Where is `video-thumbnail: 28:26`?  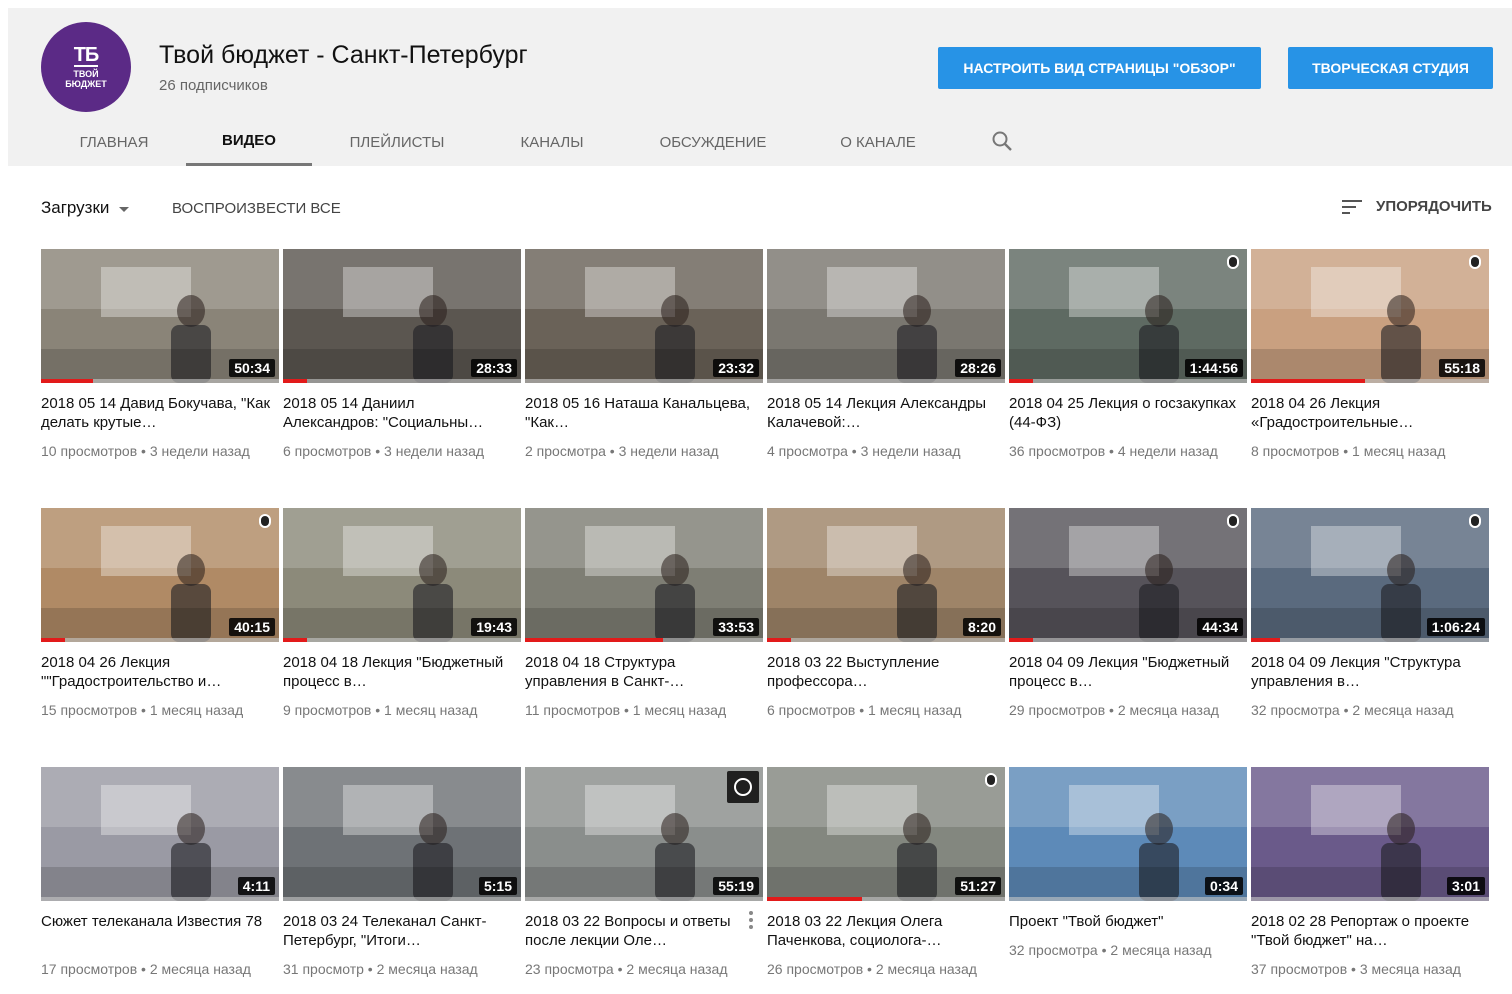 video-thumbnail: 28:26 is located at coordinates (886, 316).